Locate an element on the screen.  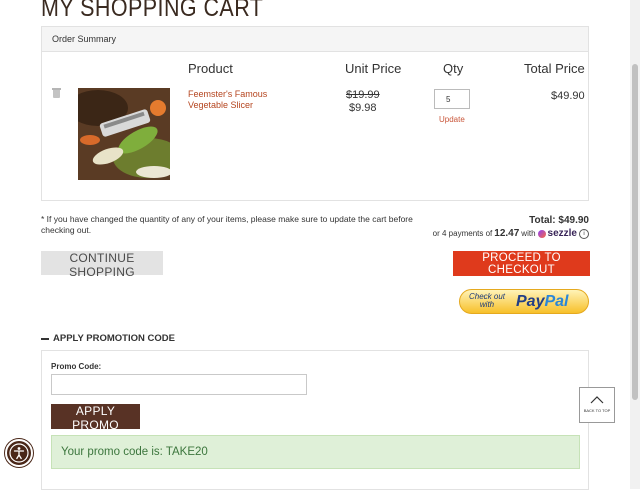
back-to-top-button: BACK TO TOP is located at coordinates (597, 405).